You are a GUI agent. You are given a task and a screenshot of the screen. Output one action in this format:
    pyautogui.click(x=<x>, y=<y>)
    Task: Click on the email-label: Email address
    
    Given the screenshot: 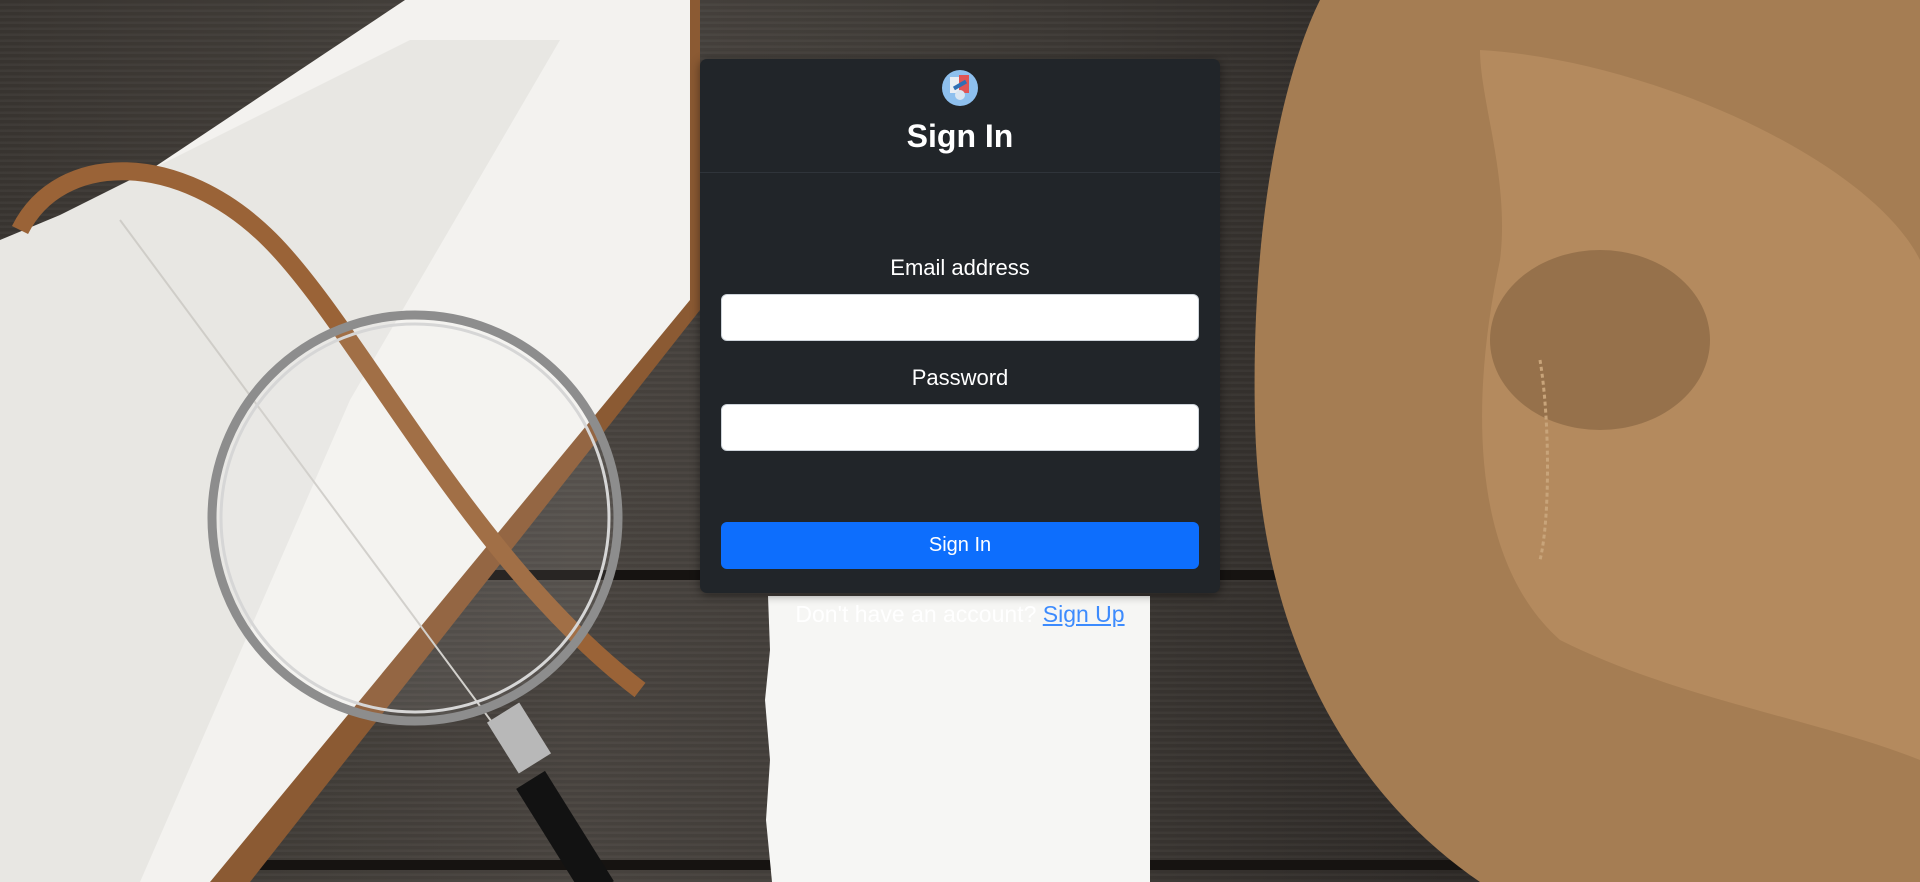 What is the action you would take?
    pyautogui.click(x=960, y=267)
    